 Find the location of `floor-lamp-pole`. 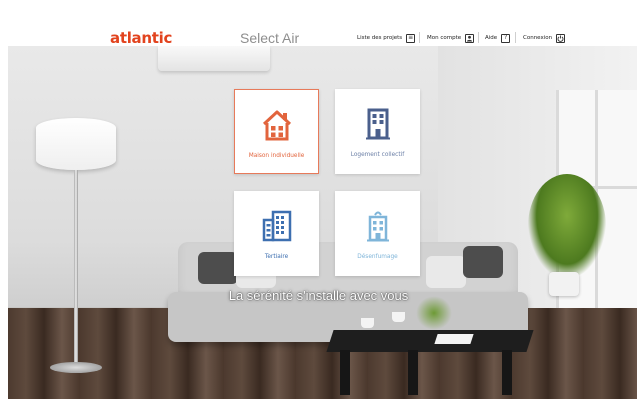

floor-lamp-pole is located at coordinates (76, 268).